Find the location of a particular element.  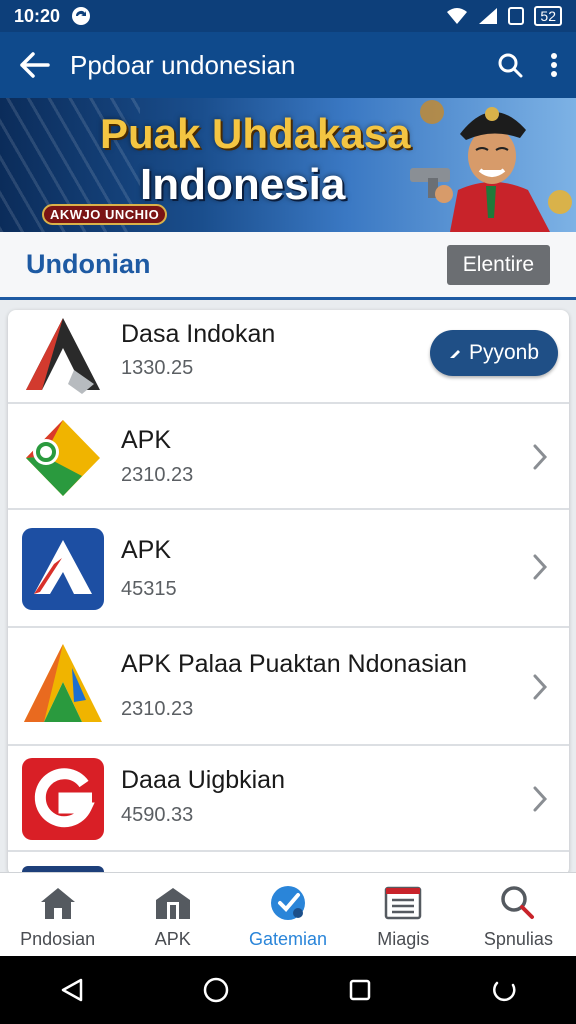

nav-item-apk: APK is located at coordinates (172, 914).